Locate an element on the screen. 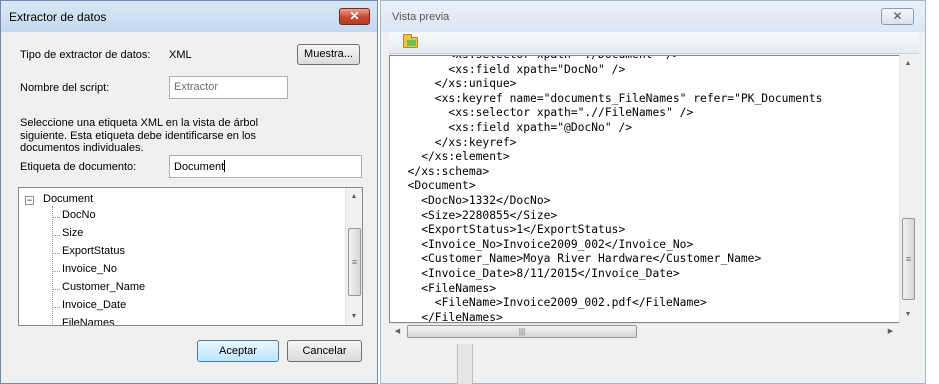 The height and width of the screenshot is (384, 939). tree-item: Invoice_Date is located at coordinates (94, 307).